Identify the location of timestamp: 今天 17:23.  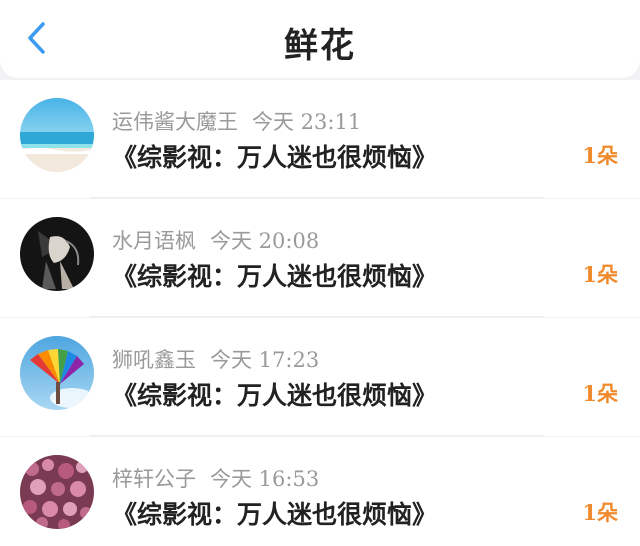
(265, 360).